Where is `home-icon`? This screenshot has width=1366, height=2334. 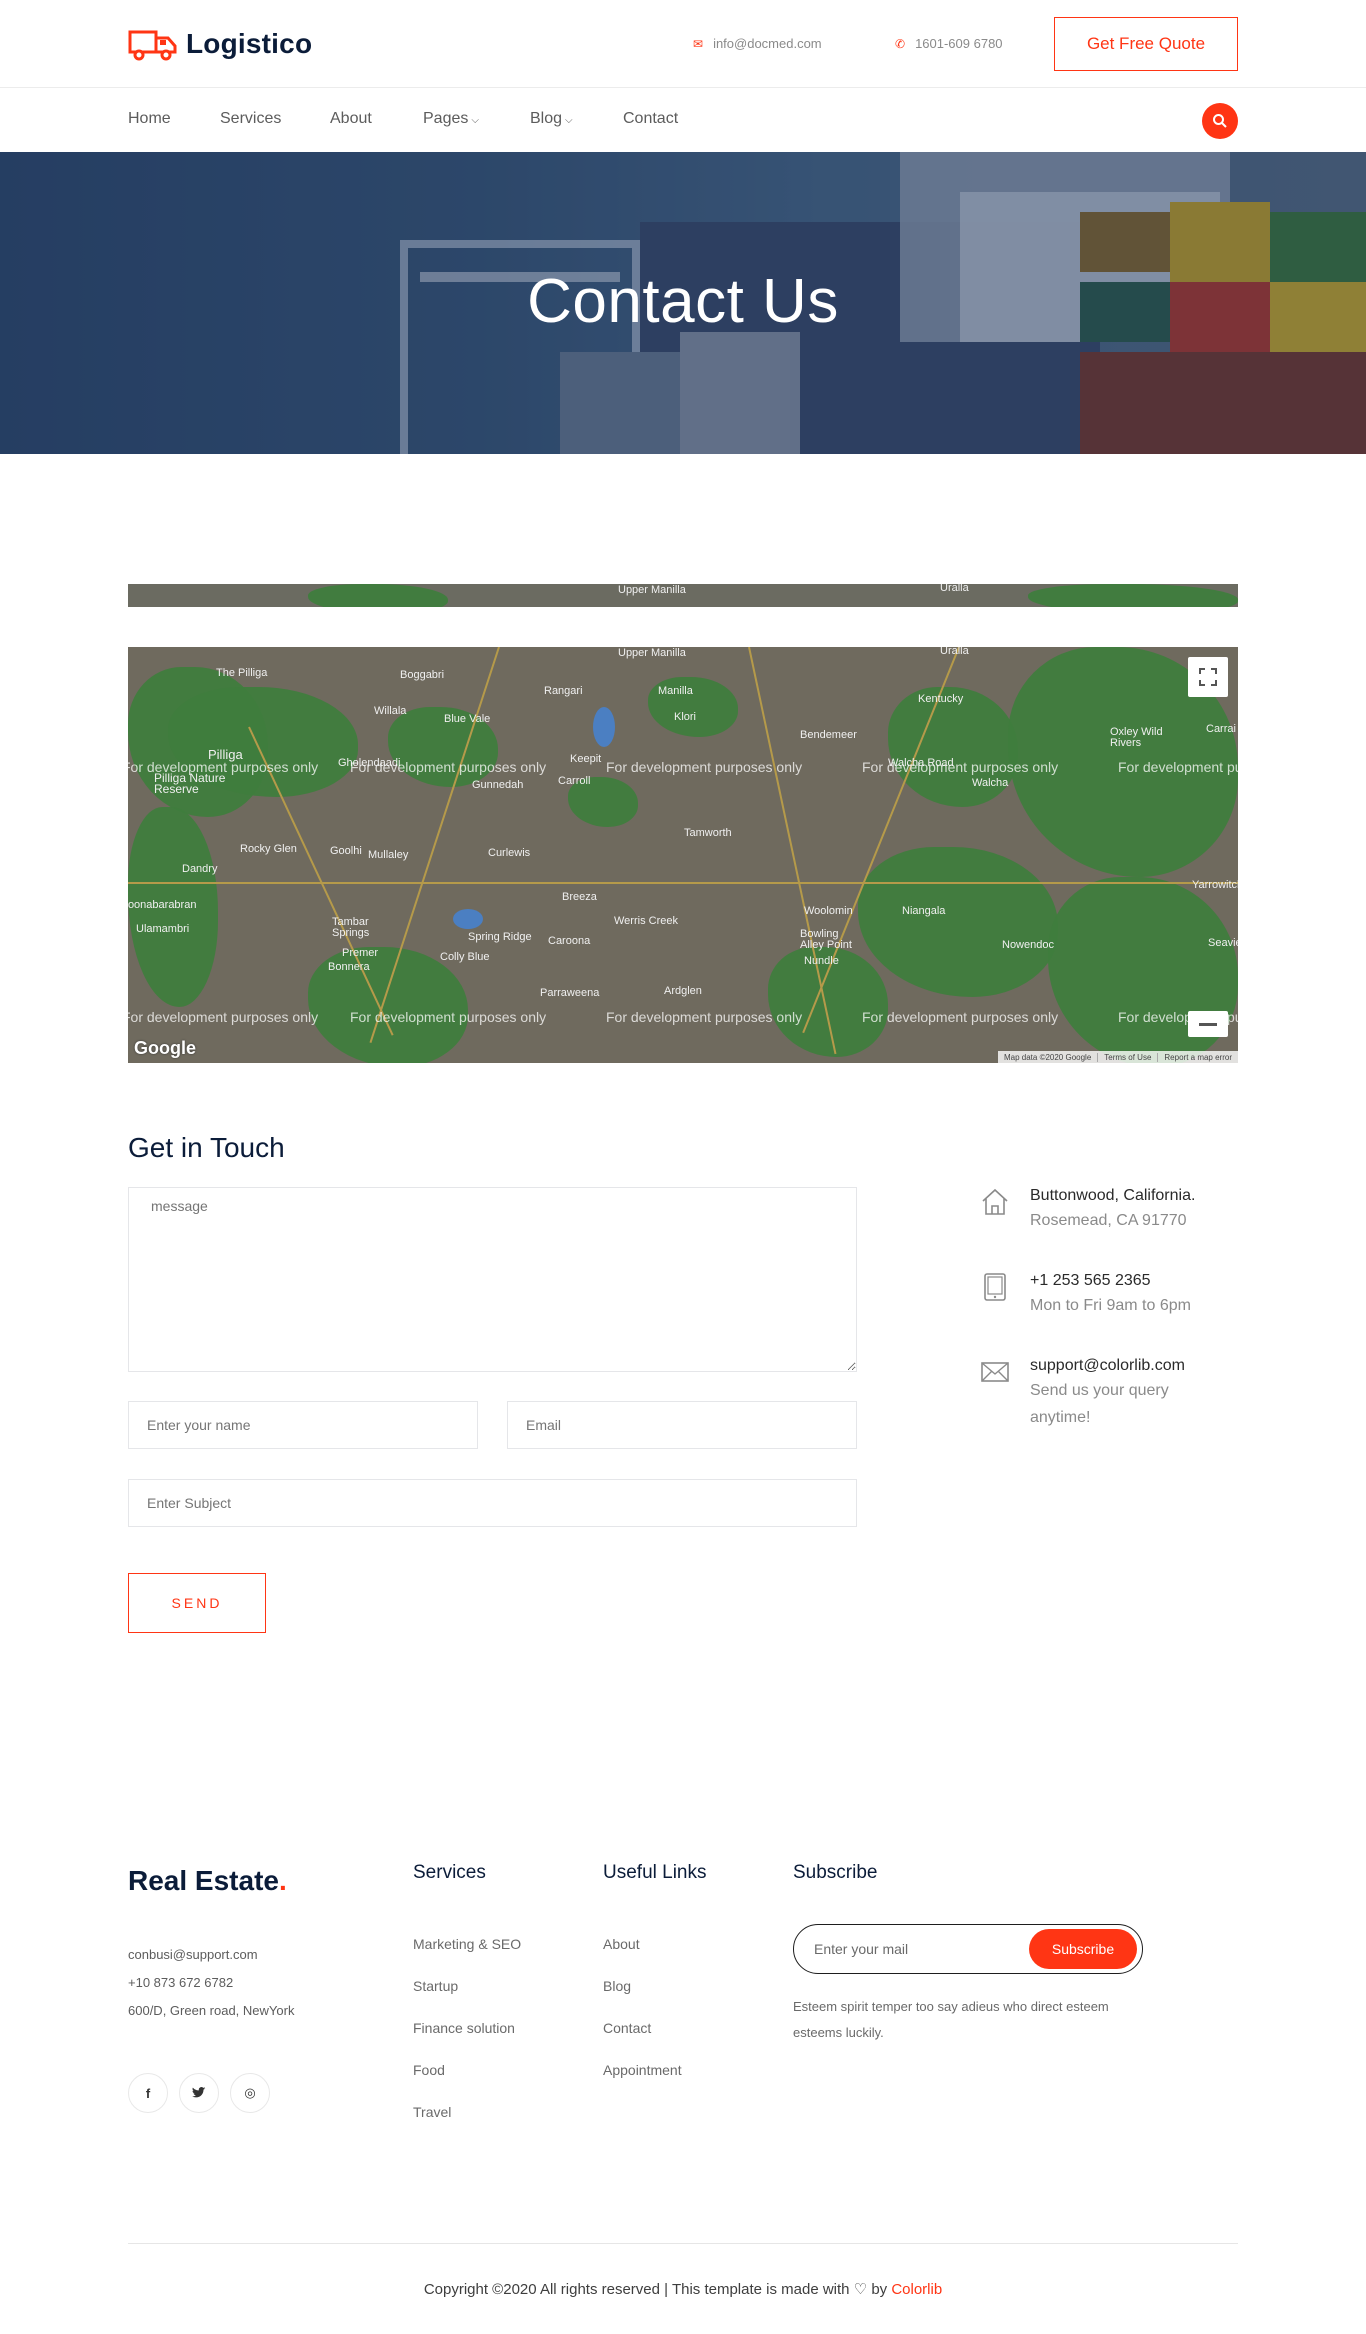 home-icon is located at coordinates (995, 1201).